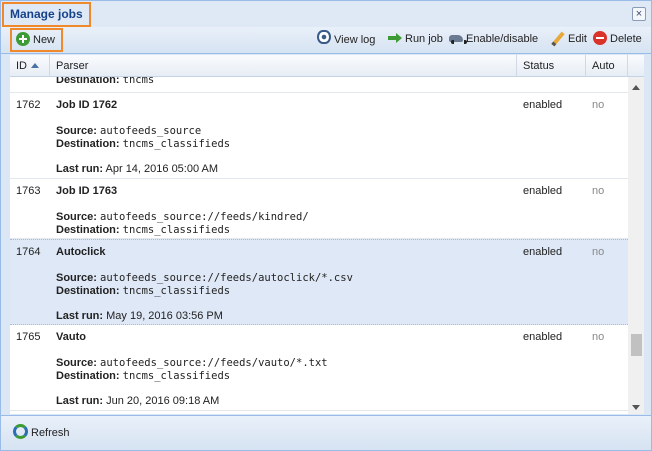 This screenshot has width=652, height=451. I want to click on footer-toolbar: Refresh, so click(326, 432).